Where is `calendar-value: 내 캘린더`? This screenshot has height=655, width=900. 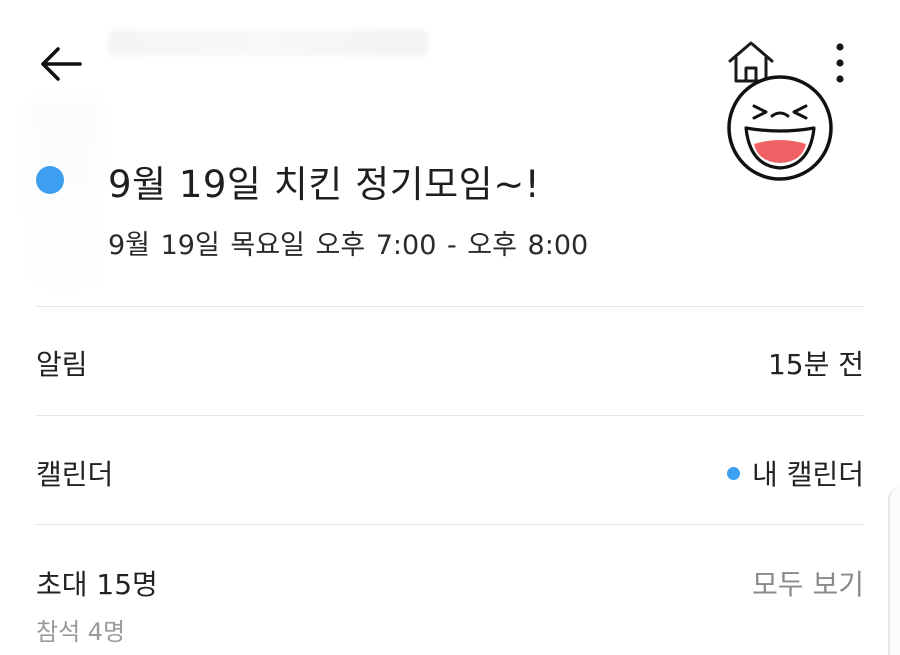 calendar-value: 내 캘린더 is located at coordinates (795, 473).